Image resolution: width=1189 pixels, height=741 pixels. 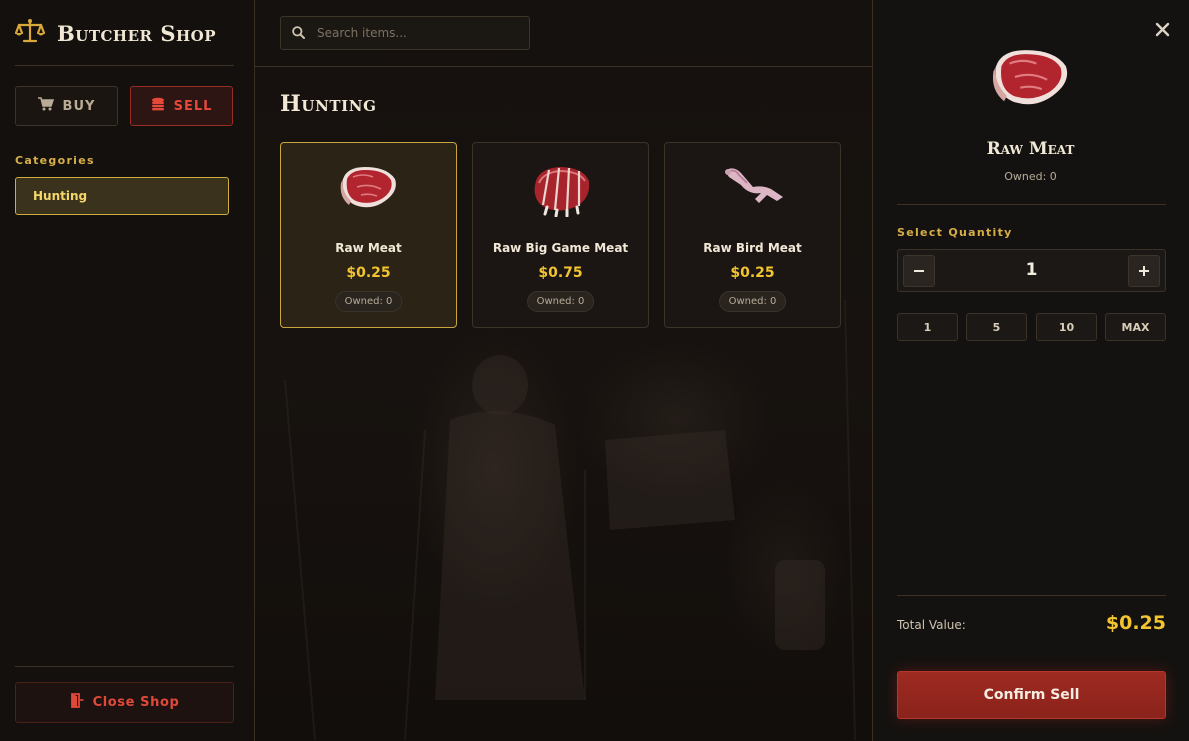 I want to click on steak-icon, so click(x=368, y=193).